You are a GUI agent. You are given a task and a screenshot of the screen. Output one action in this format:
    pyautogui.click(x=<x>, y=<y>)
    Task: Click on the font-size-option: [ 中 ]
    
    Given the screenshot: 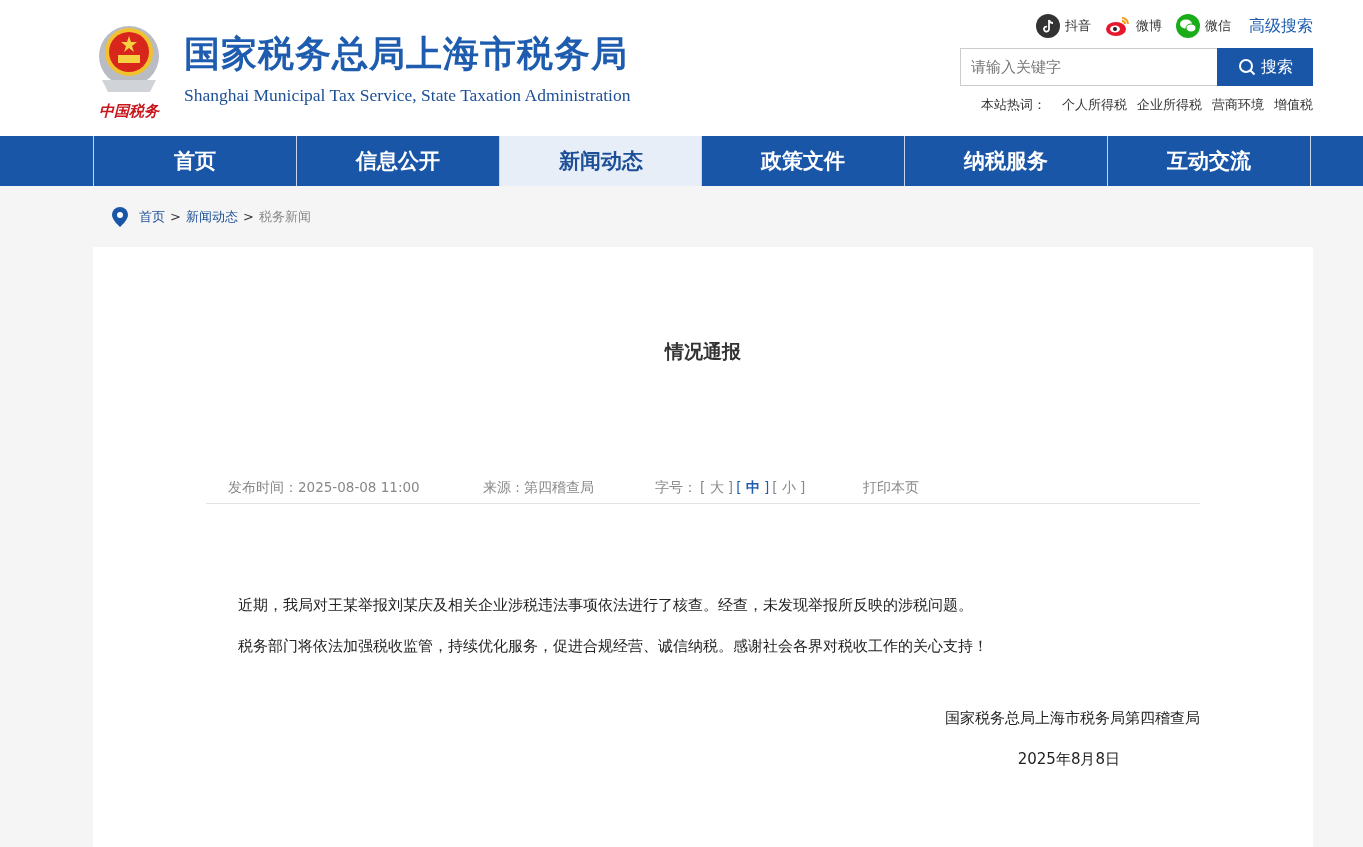 What is the action you would take?
    pyautogui.click(x=753, y=488)
    